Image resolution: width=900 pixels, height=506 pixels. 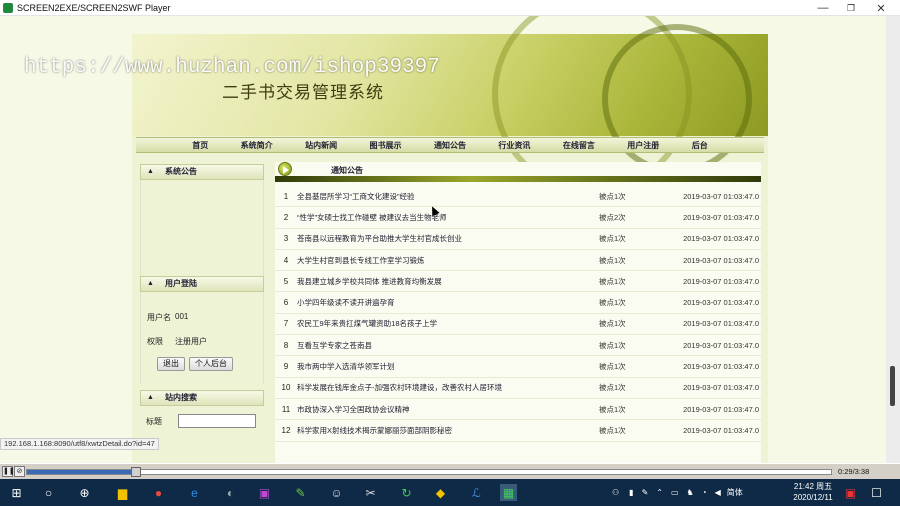 I want to click on pen-icon: ✎, so click(x=645, y=492).